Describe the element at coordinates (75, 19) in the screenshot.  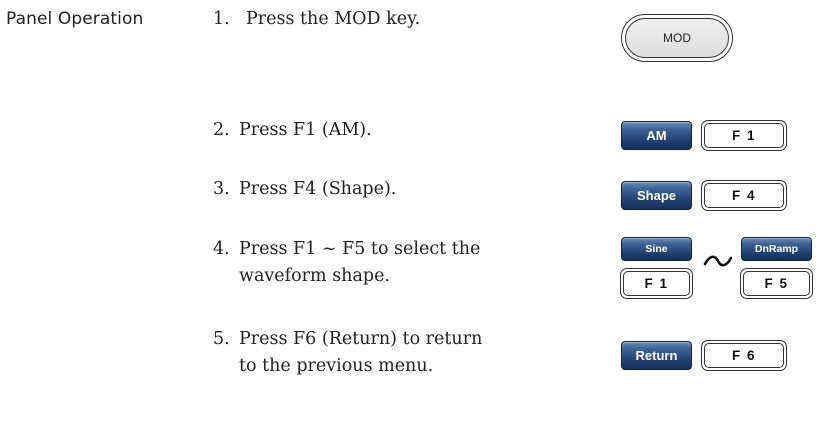
I see `section-label: Panel Operation` at that location.